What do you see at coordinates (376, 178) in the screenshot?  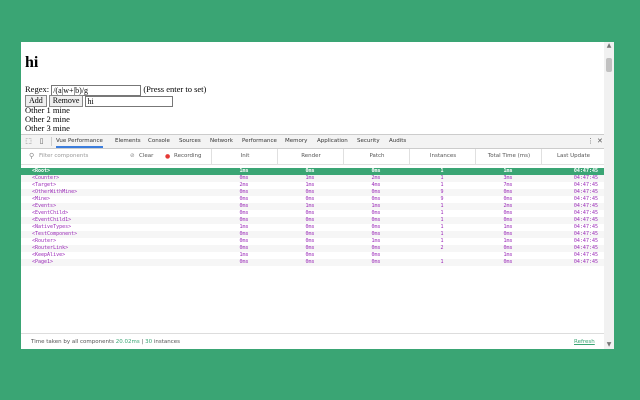 I see `cell-patch: 2ms` at bounding box center [376, 178].